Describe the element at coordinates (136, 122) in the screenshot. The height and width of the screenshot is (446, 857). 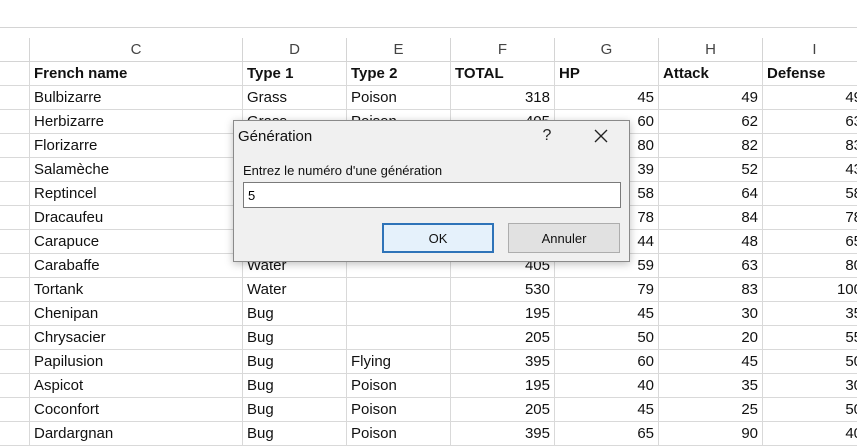
I see `table-cell: Herbizarre` at that location.